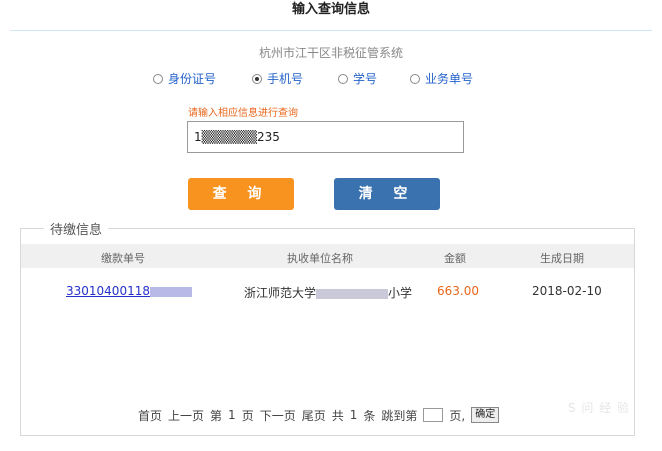 The height and width of the screenshot is (451, 662). What do you see at coordinates (455, 258) in the screenshot?
I see `column-header-amount: 金额` at bounding box center [455, 258].